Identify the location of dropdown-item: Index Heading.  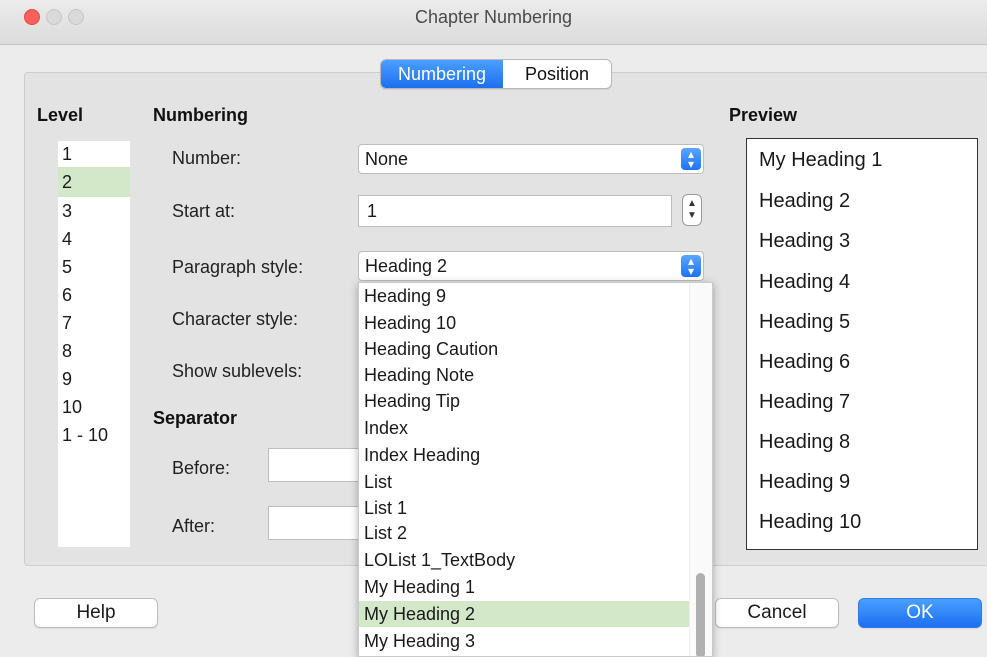
(525, 455).